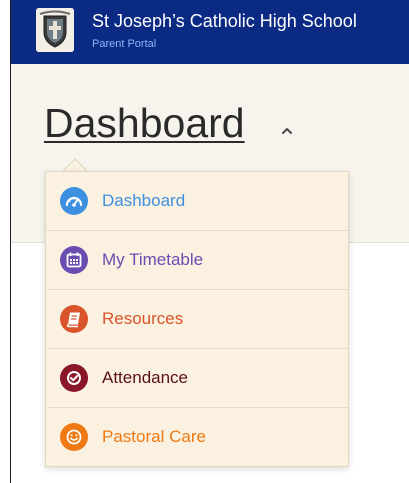  What do you see at coordinates (74, 437) in the screenshot?
I see `smiley-icon` at bounding box center [74, 437].